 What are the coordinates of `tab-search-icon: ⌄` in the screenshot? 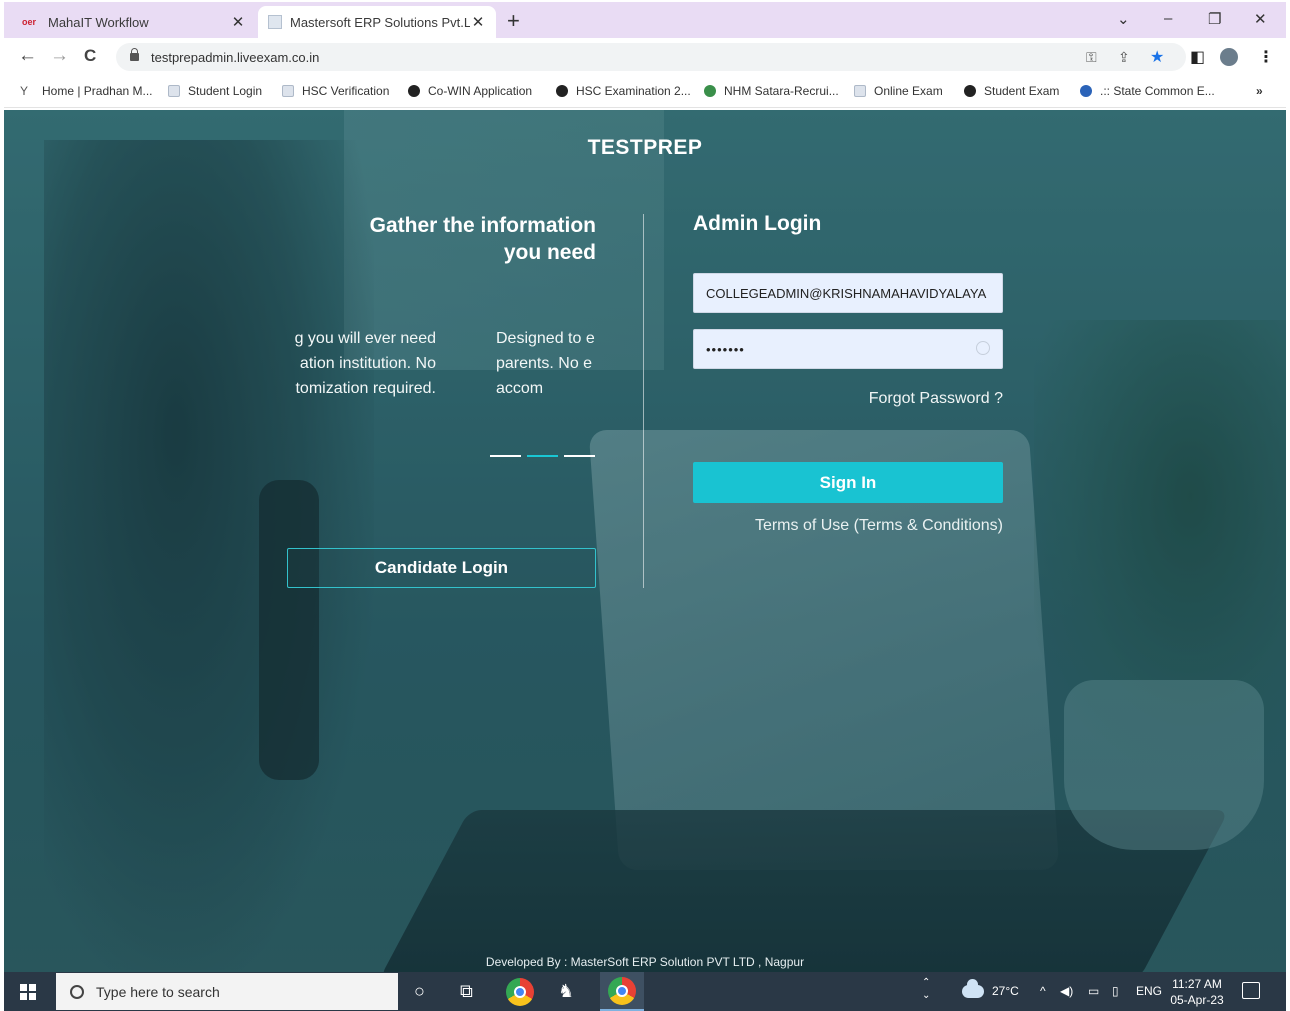 It's located at (1123, 19).